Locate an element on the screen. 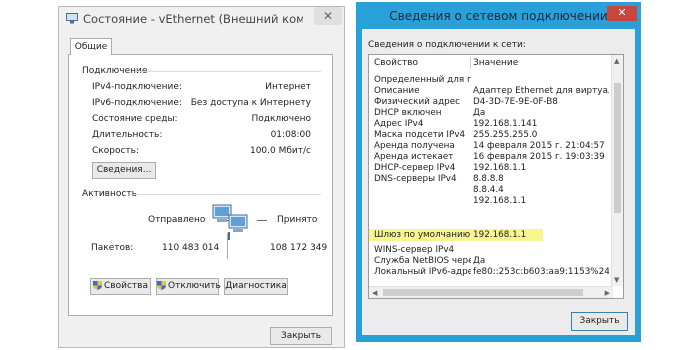  disable-button: Отключить is located at coordinates (188, 286).